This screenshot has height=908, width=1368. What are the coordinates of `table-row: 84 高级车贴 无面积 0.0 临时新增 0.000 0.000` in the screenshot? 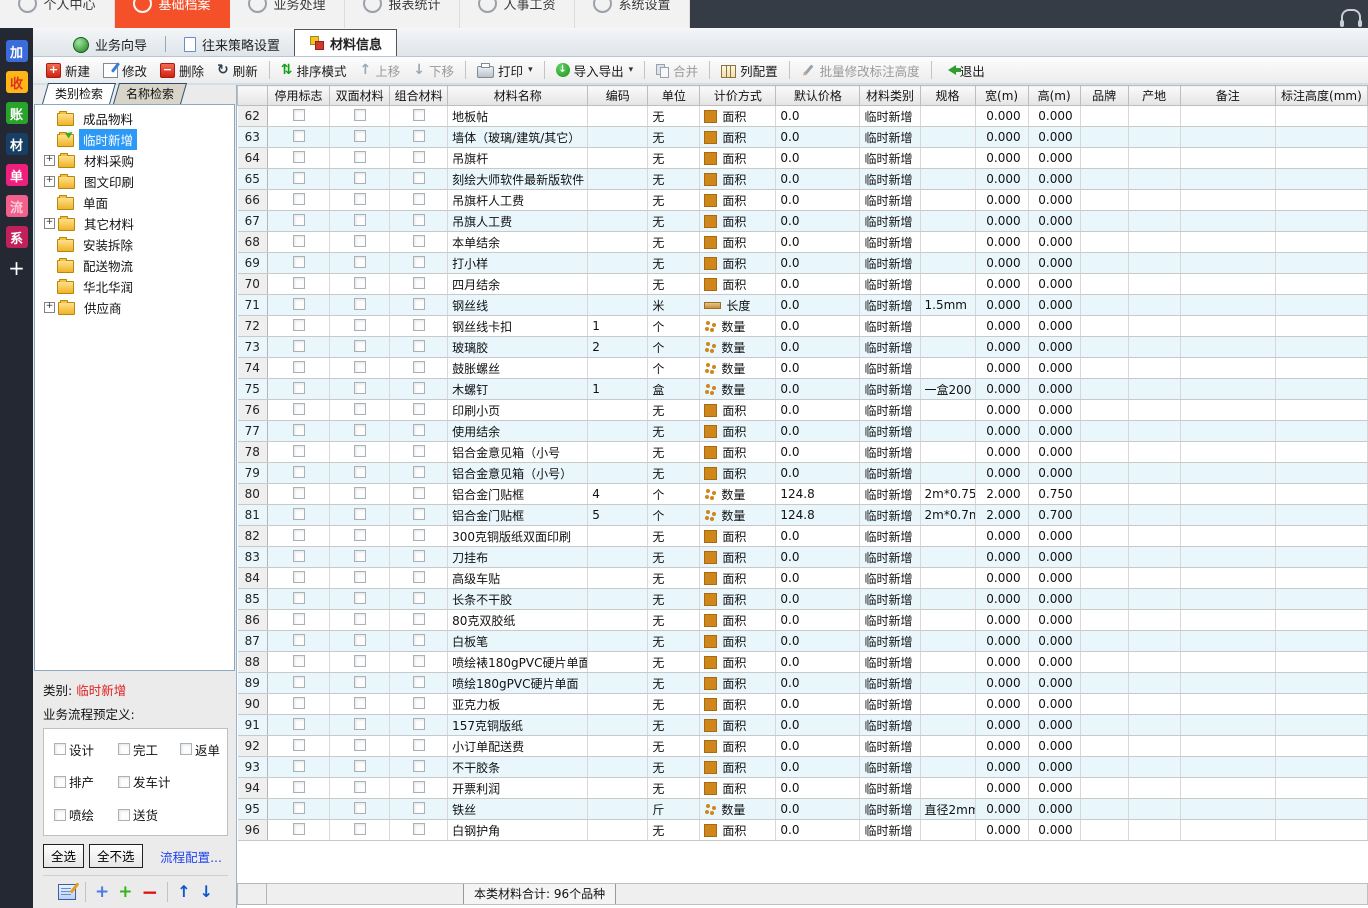 It's located at (802, 578).